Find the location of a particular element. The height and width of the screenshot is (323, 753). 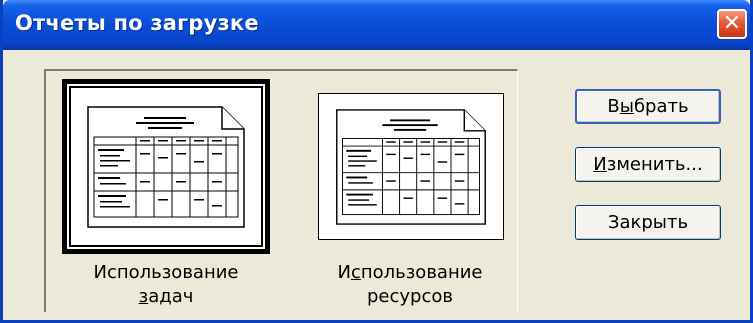

report-label: Использование ресурсов is located at coordinates (410, 284).